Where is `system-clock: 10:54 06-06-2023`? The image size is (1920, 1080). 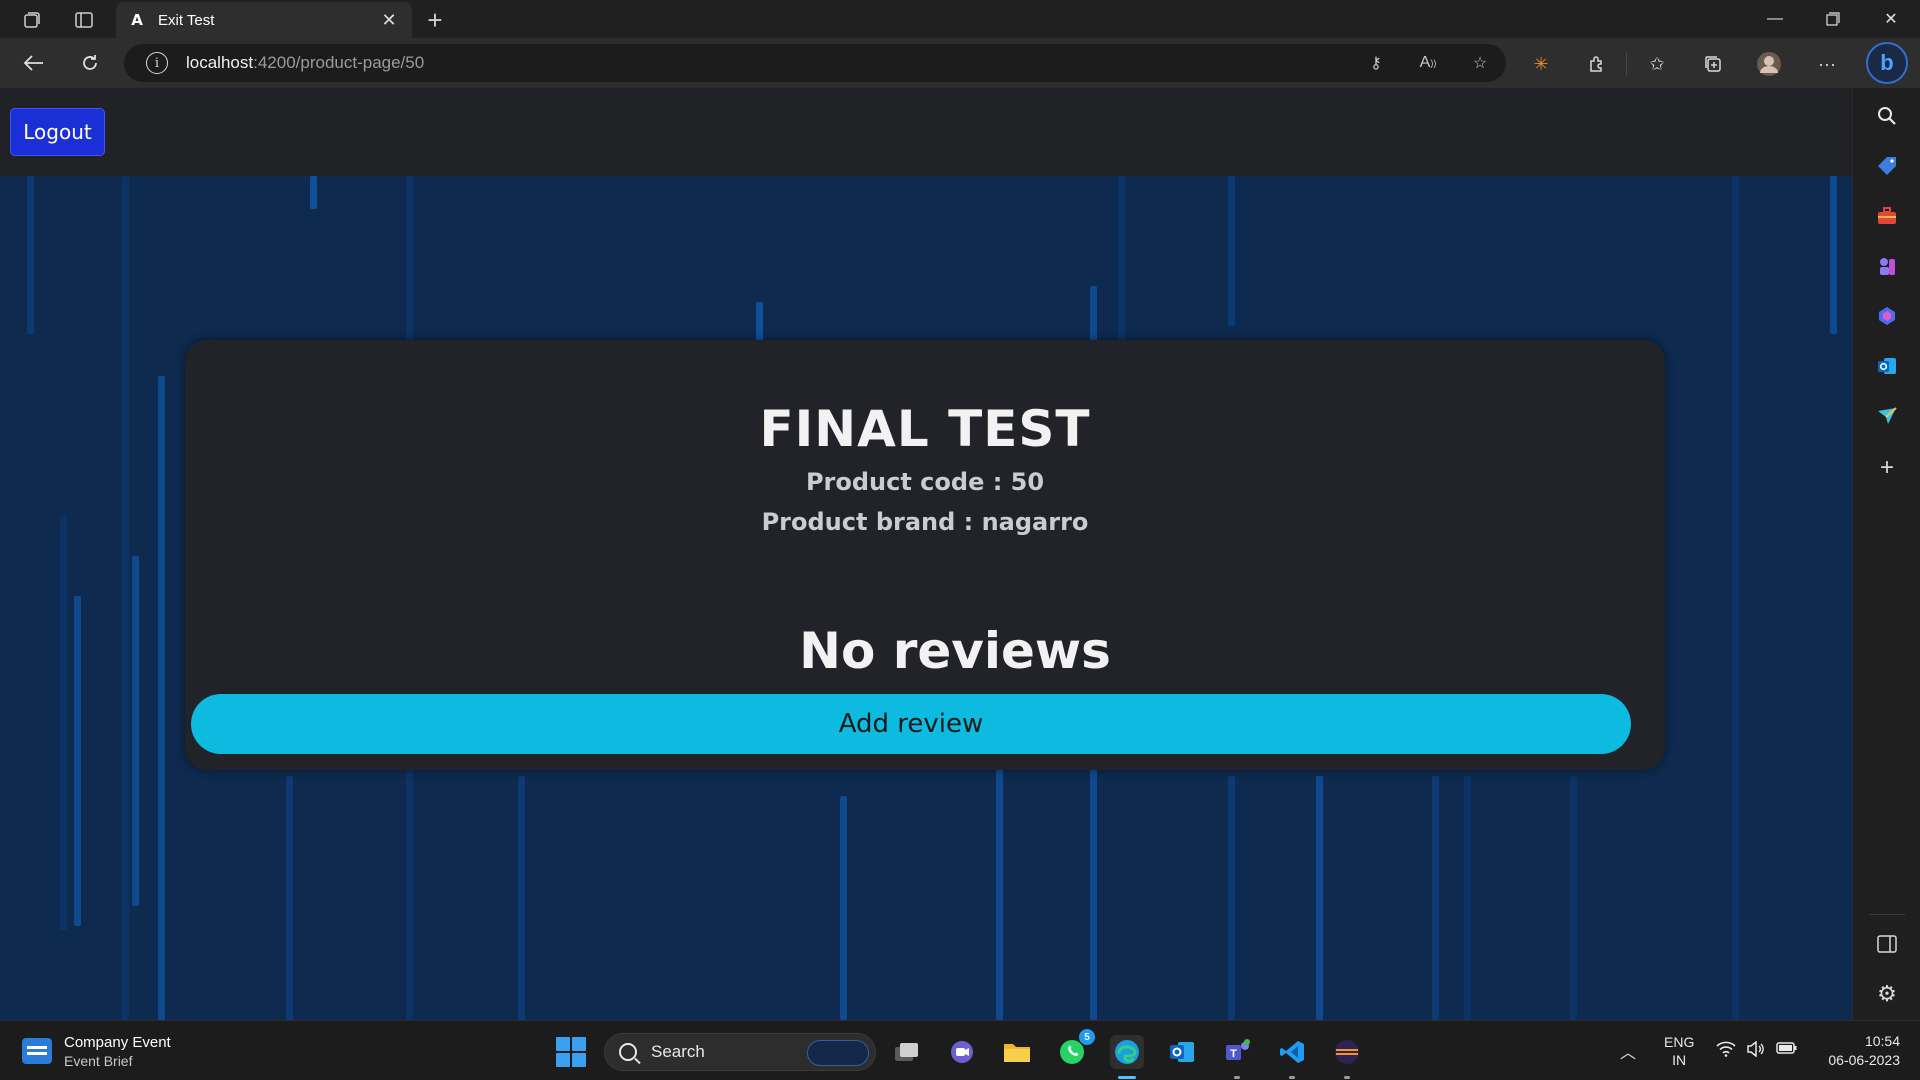
system-clock: 10:54 06-06-2023 is located at coordinates (1855, 1051).